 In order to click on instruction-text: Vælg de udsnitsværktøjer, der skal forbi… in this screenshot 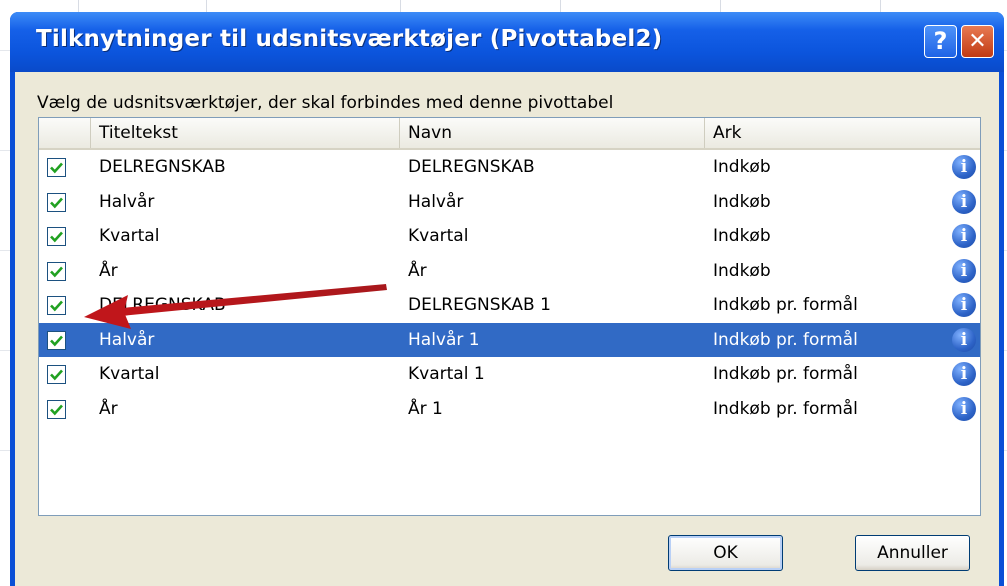, I will do `click(325, 103)`.